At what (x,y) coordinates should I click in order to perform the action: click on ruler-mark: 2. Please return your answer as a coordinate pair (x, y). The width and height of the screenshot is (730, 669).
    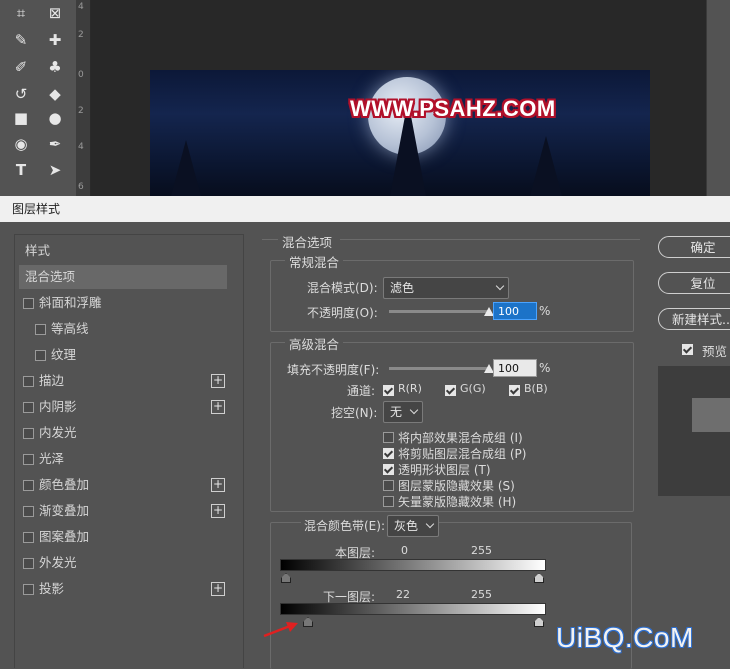
    Looking at the image, I should click on (81, 111).